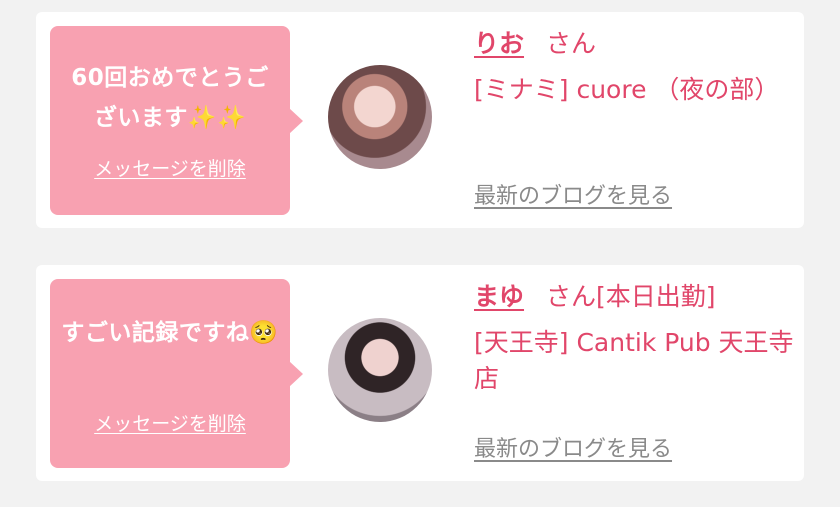  I want to click on profile-info: まゆ さん[本日出勤] [天王寺] Cantik Pub 天王寺店, so click(634, 338).